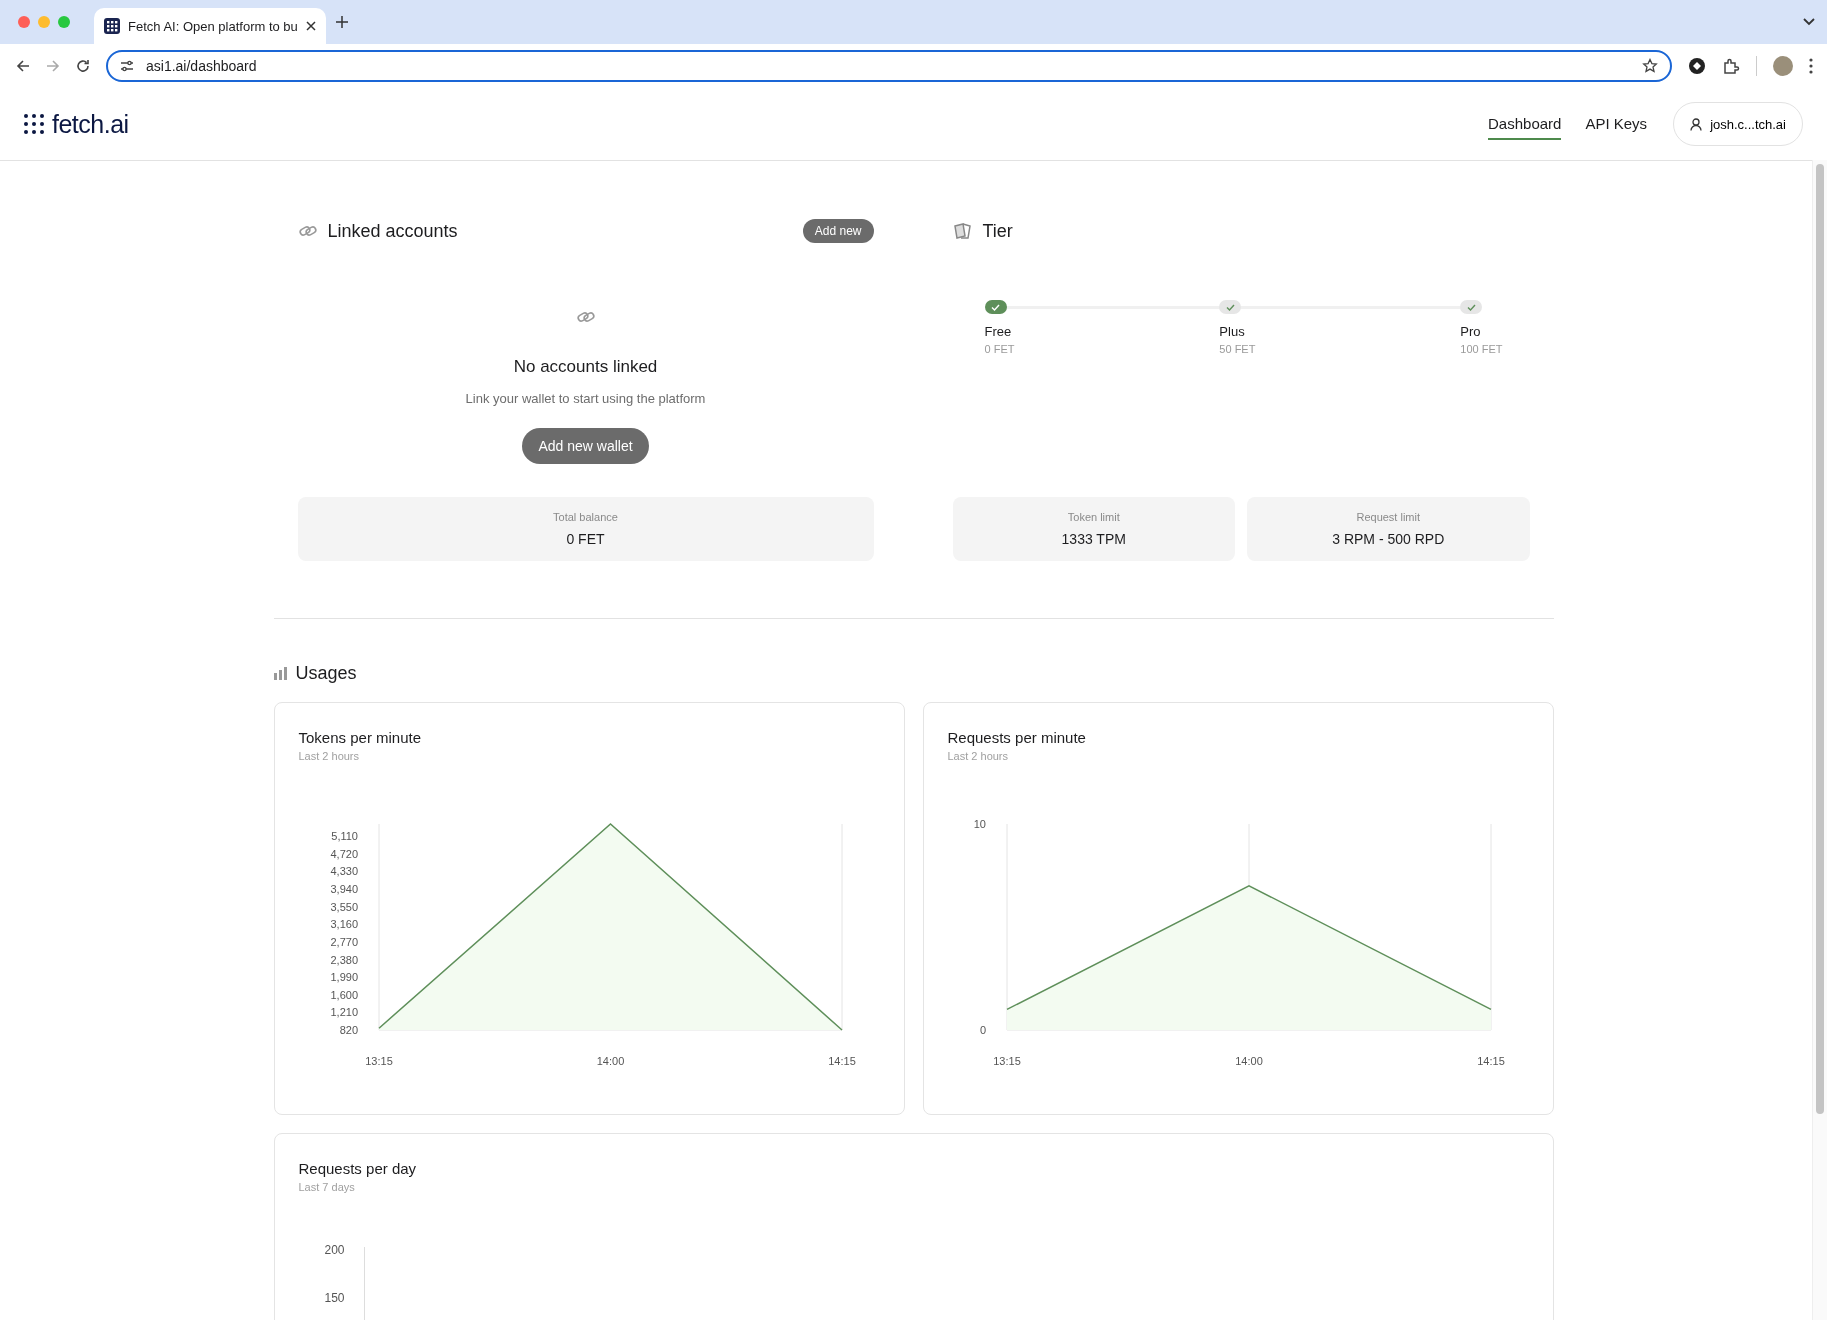 Image resolution: width=1827 pixels, height=1320 pixels. What do you see at coordinates (310, 26) in the screenshot?
I see `close-icon` at bounding box center [310, 26].